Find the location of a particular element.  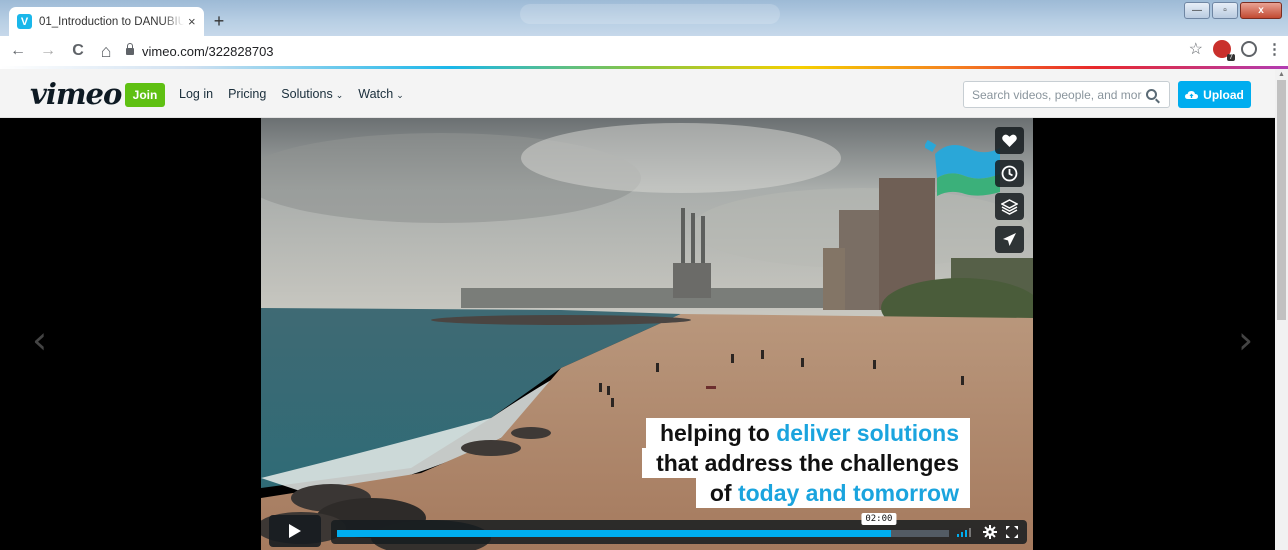

tabstrip-decoration is located at coordinates (650, 14).